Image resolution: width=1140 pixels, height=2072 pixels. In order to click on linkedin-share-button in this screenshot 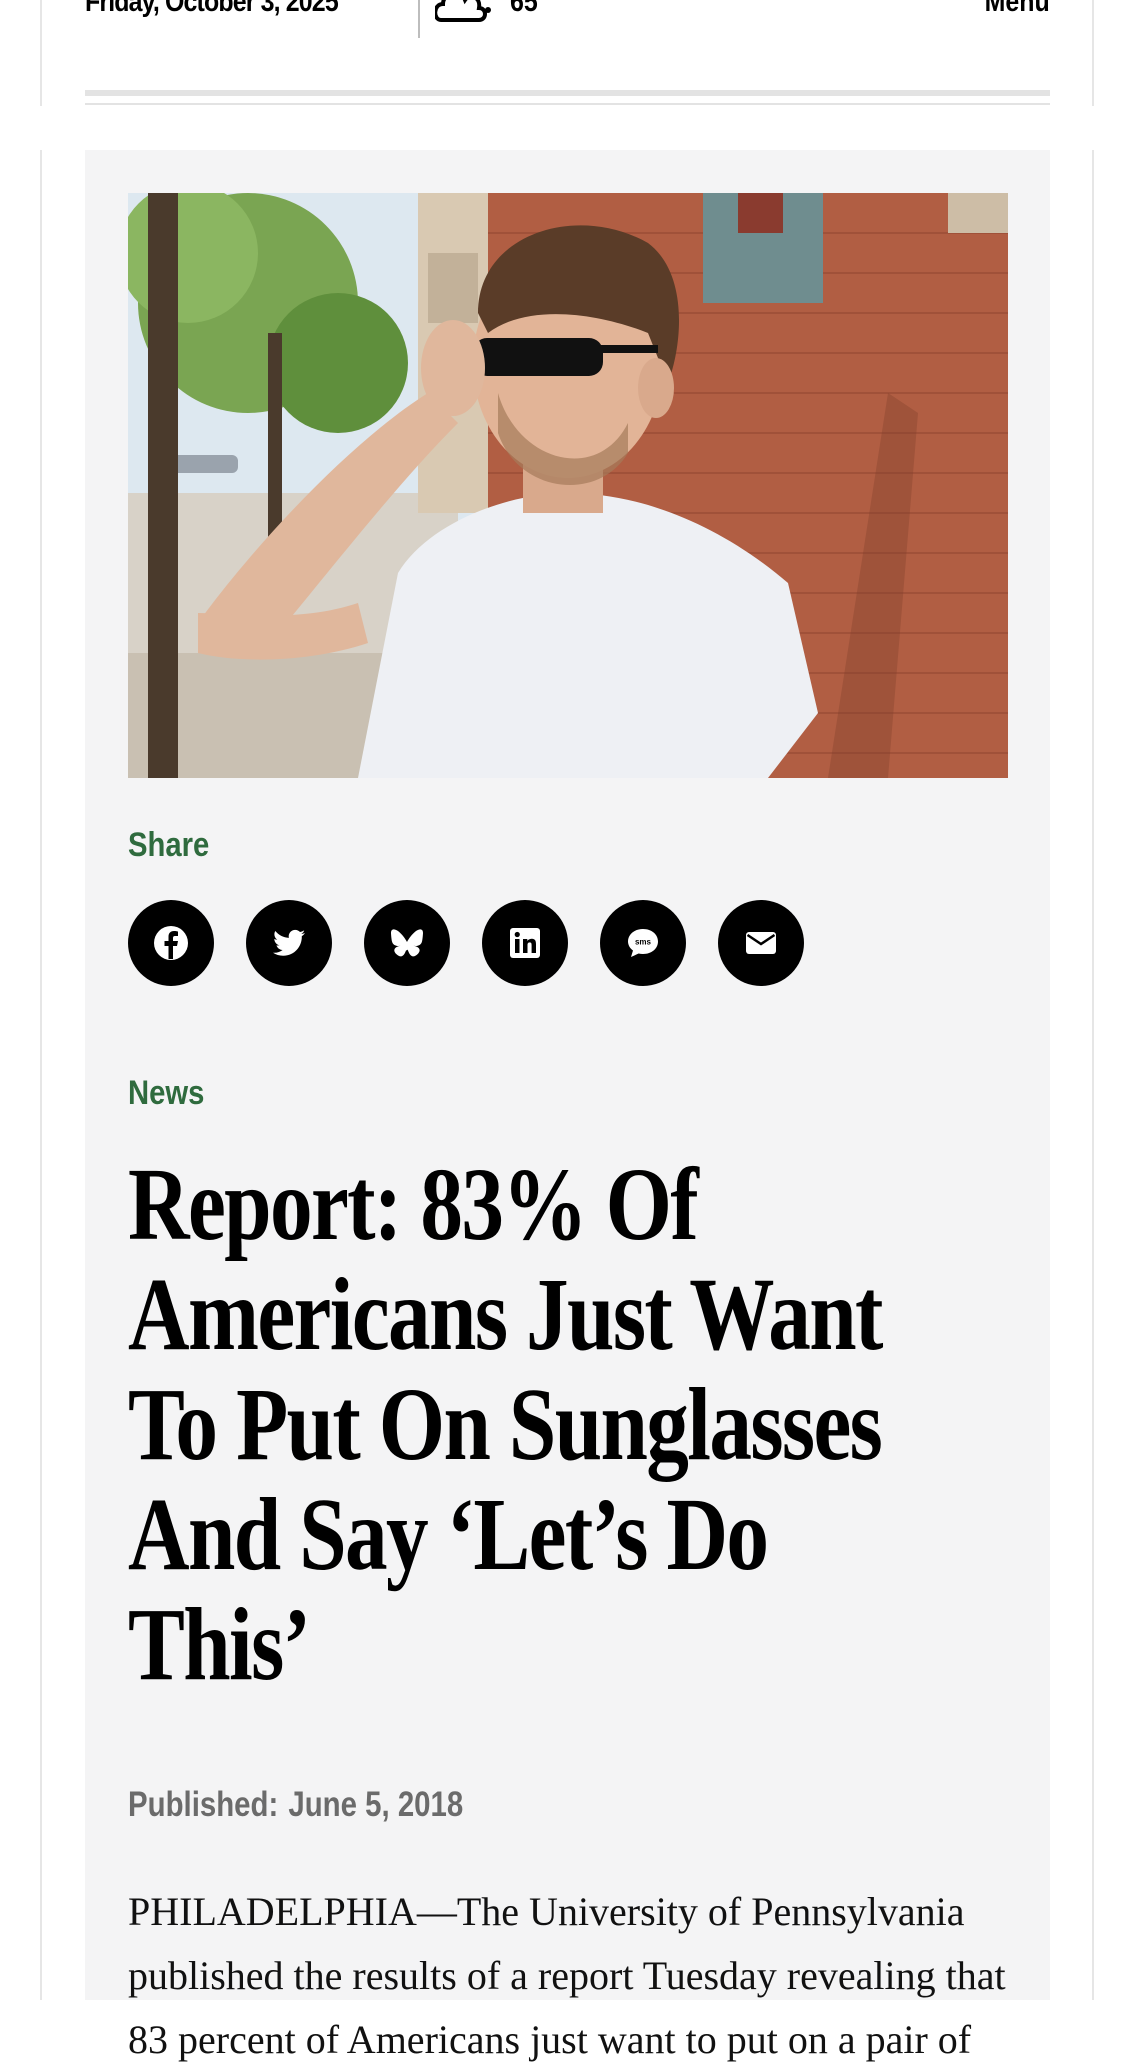, I will do `click(525, 943)`.